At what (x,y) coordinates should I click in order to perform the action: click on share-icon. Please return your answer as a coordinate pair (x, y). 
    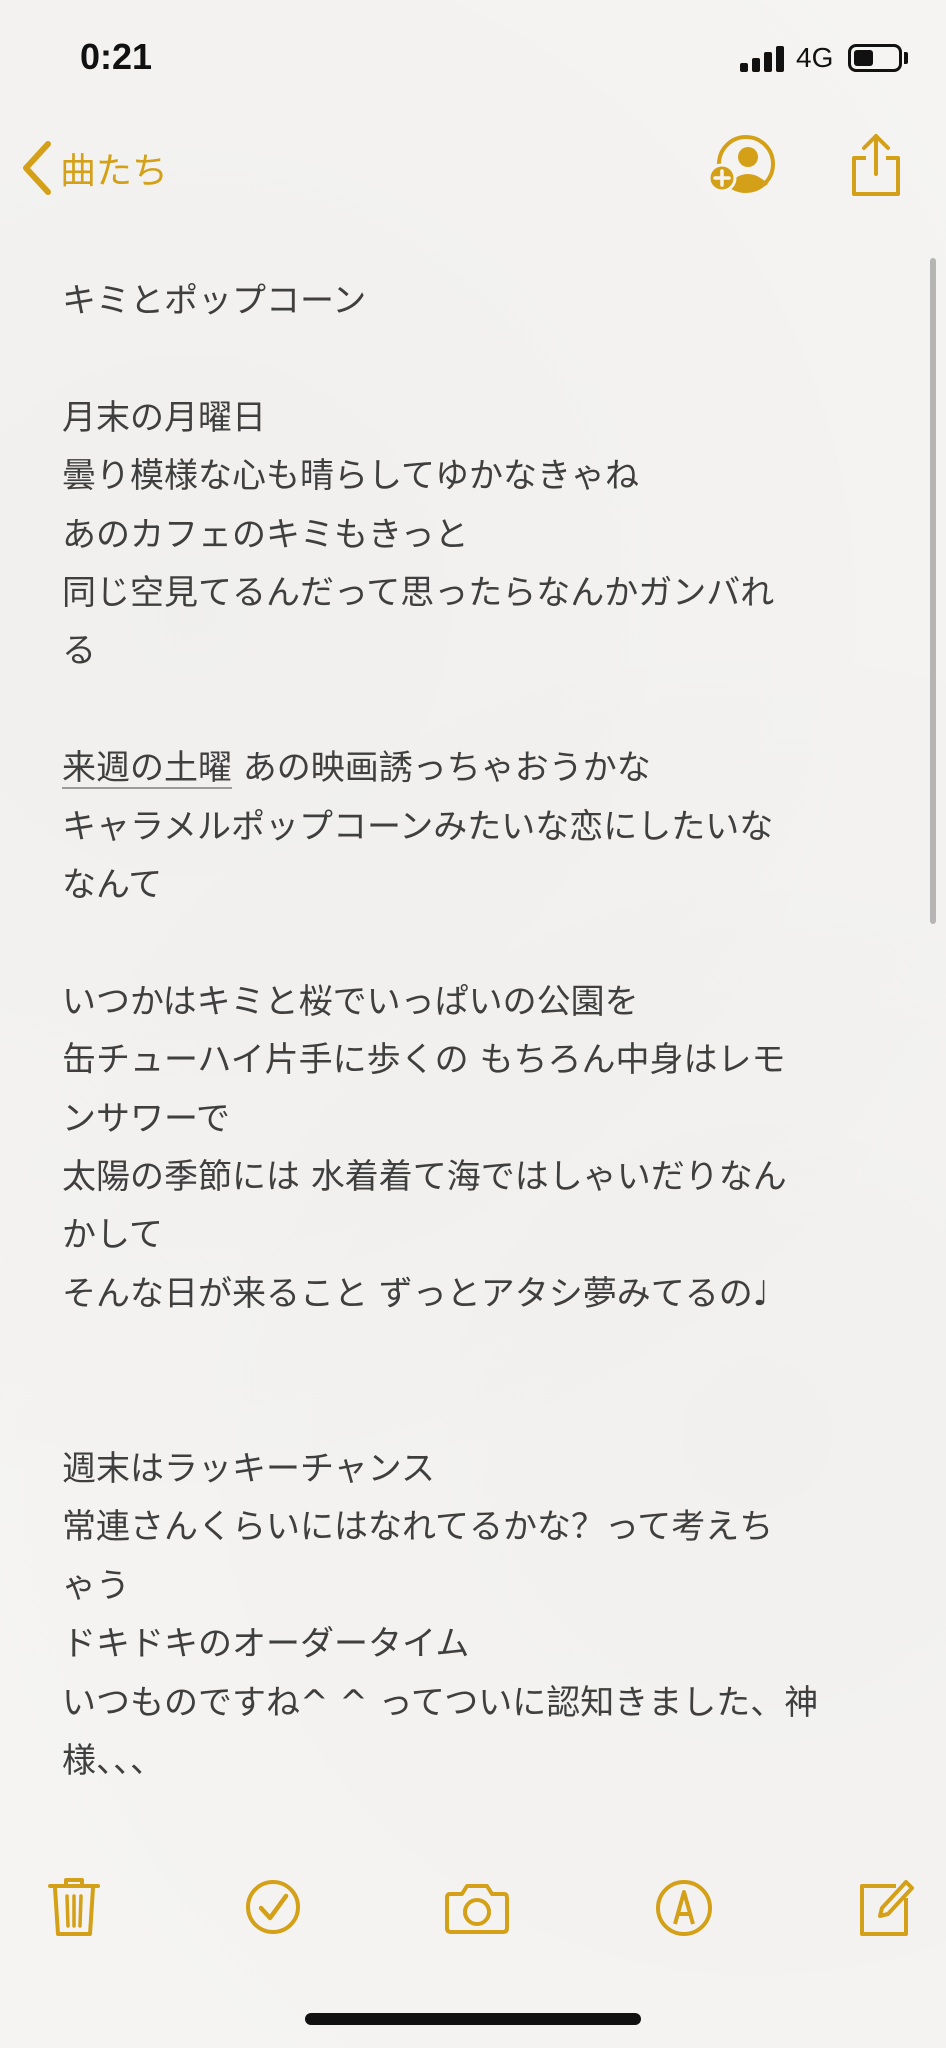
    Looking at the image, I should click on (876, 165).